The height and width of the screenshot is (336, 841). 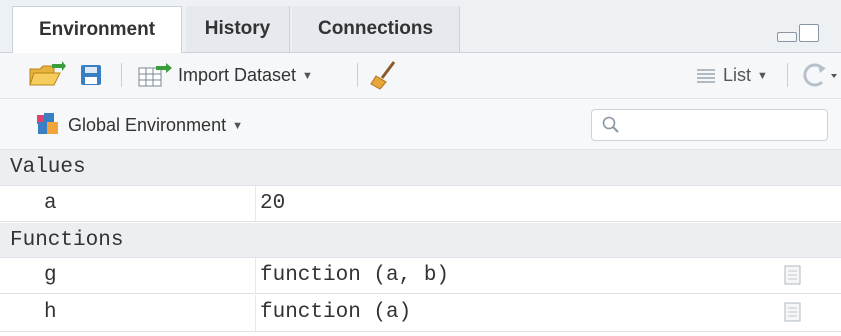 What do you see at coordinates (787, 37) in the screenshot?
I see `minimize-pane-button` at bounding box center [787, 37].